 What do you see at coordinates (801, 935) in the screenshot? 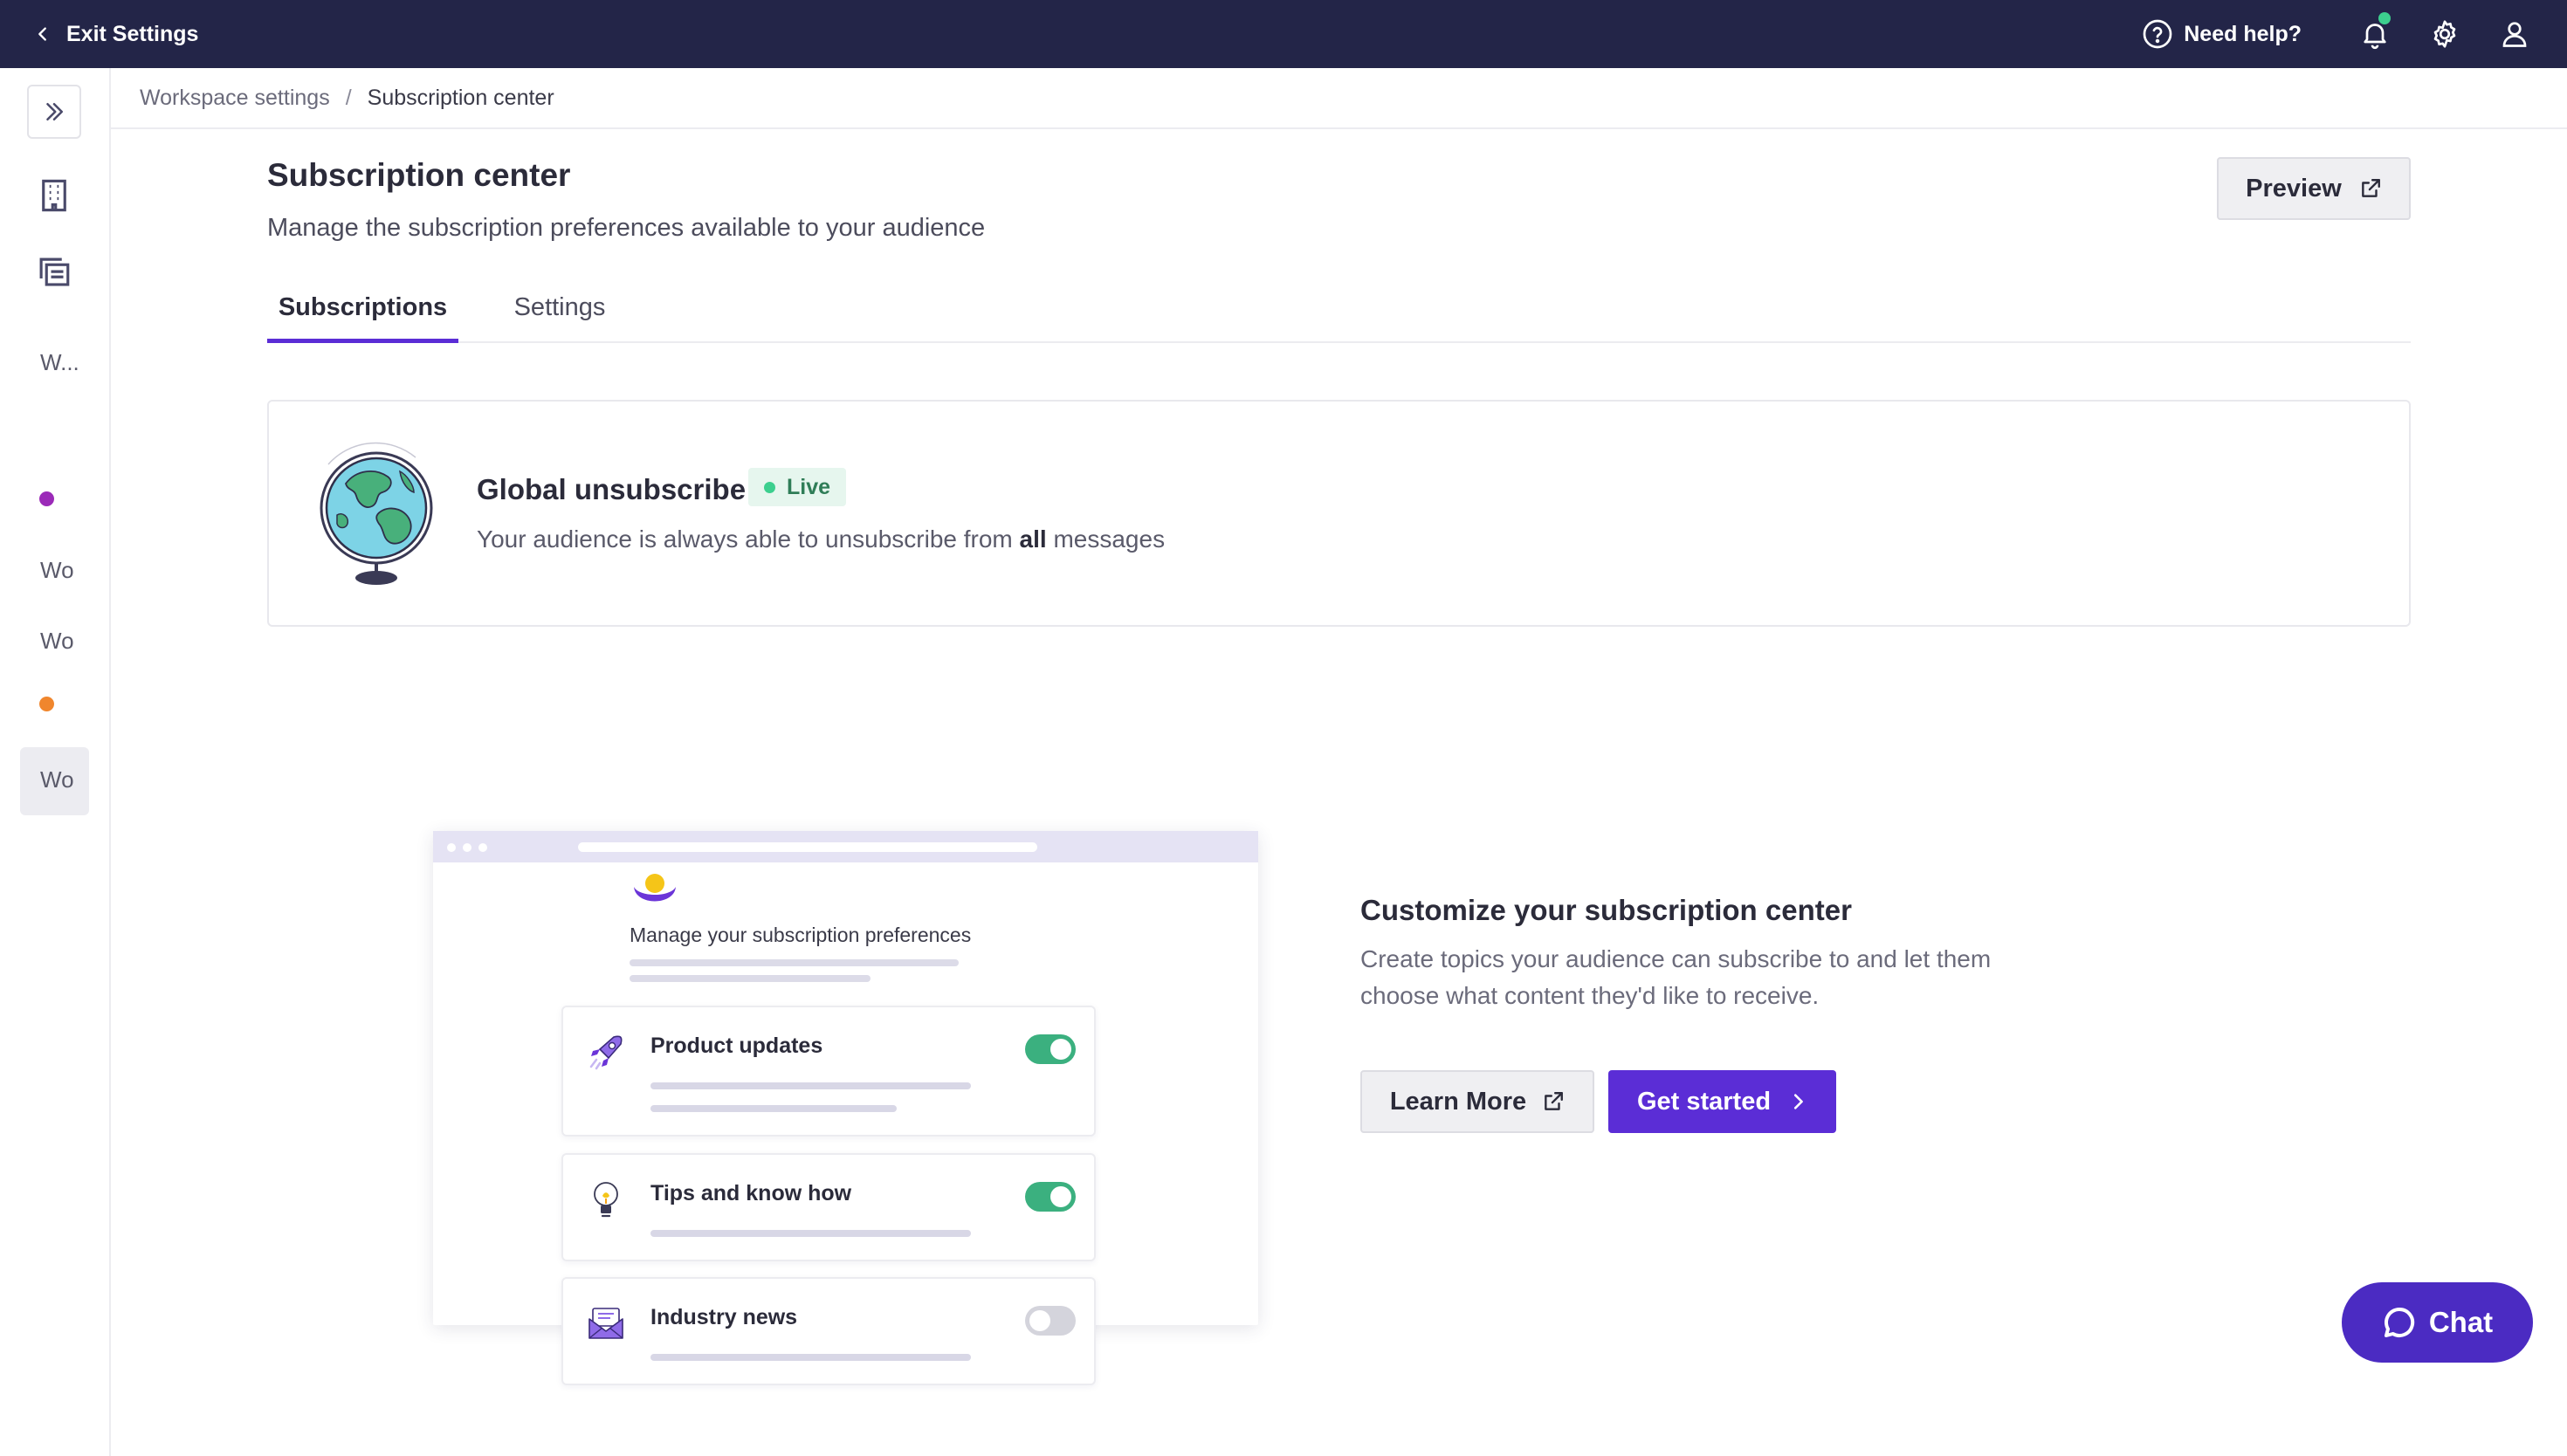
I see `mock-heading: Manage your subscription preferences` at bounding box center [801, 935].